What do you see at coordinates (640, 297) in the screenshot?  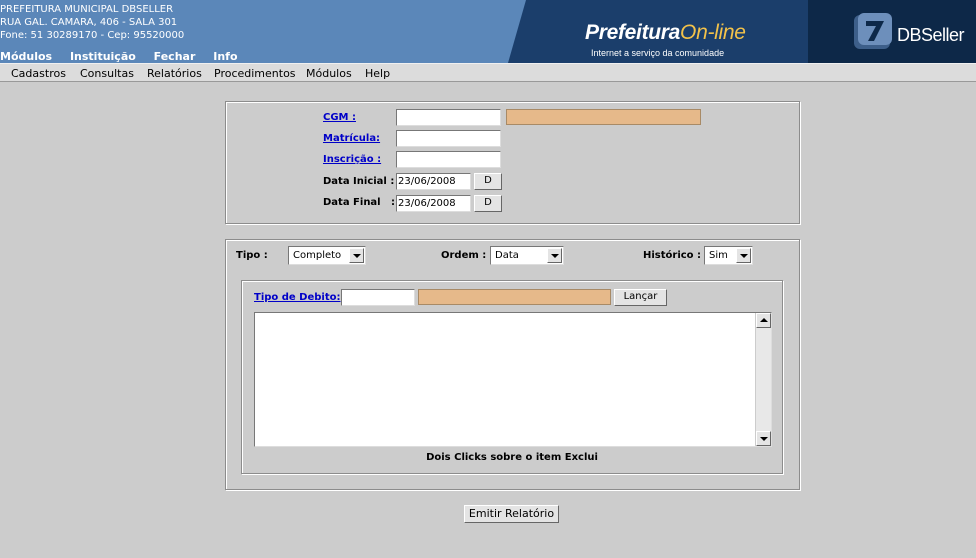 I see `lancar-button: Lançar` at bounding box center [640, 297].